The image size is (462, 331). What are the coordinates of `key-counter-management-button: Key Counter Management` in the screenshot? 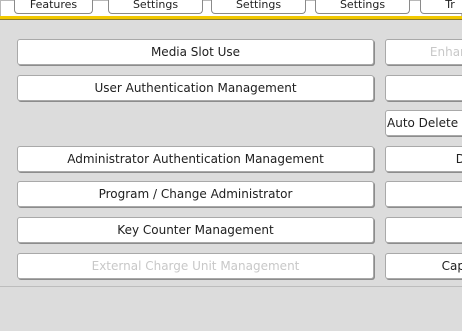 It's located at (195, 230).